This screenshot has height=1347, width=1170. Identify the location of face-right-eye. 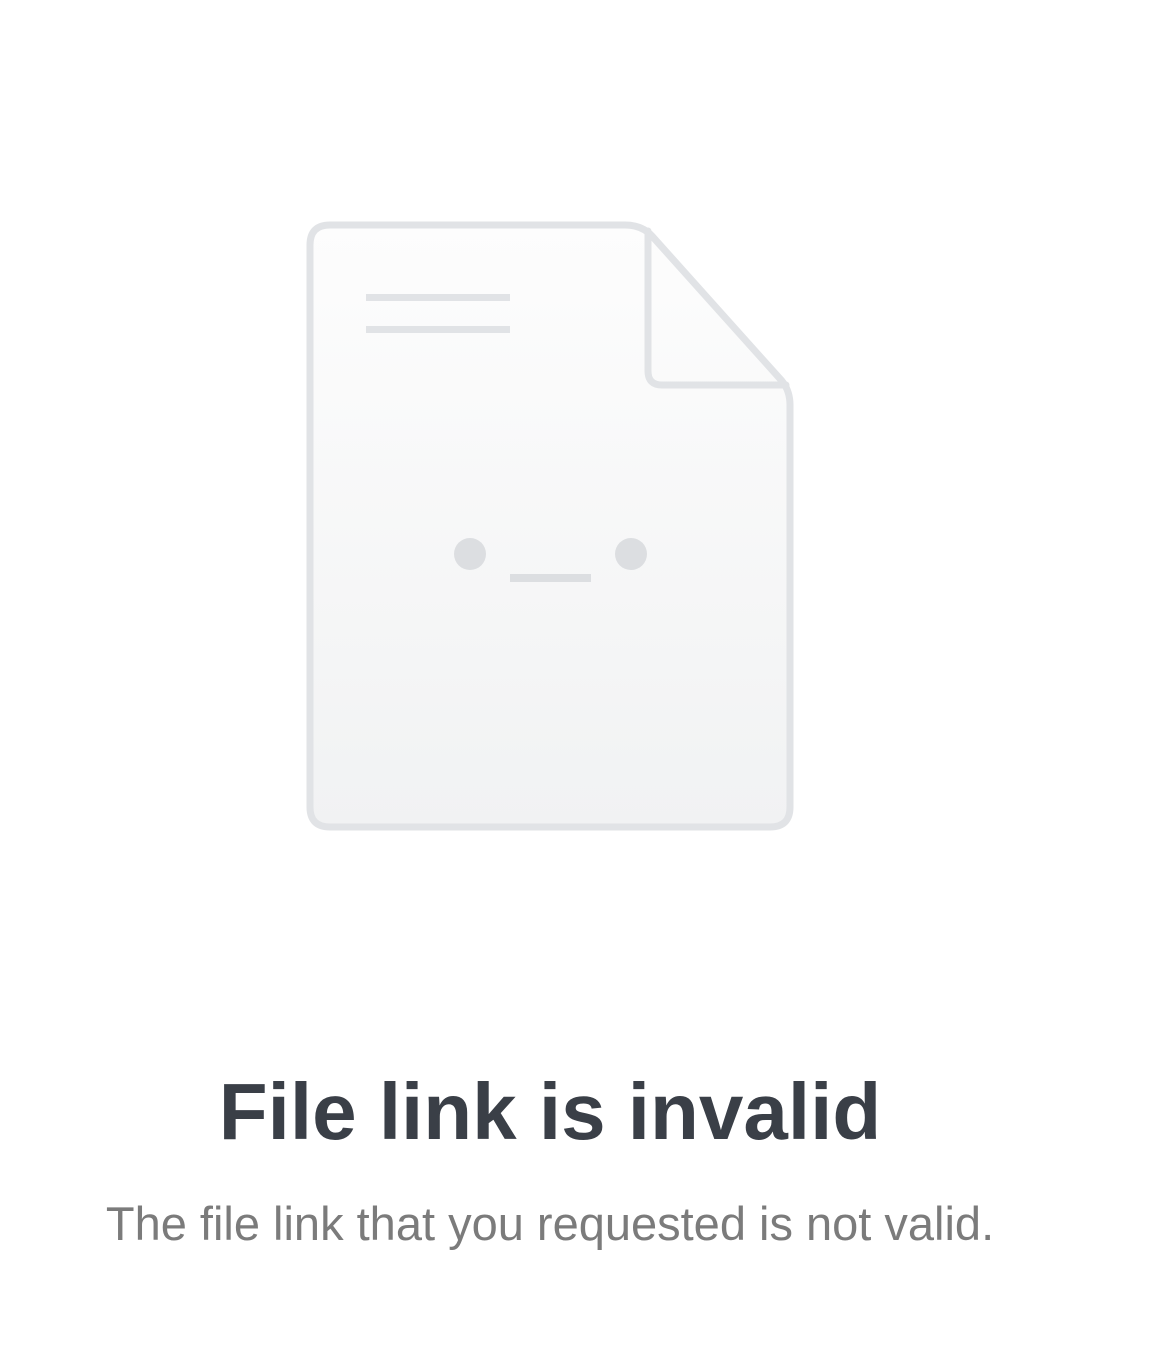
(631, 554).